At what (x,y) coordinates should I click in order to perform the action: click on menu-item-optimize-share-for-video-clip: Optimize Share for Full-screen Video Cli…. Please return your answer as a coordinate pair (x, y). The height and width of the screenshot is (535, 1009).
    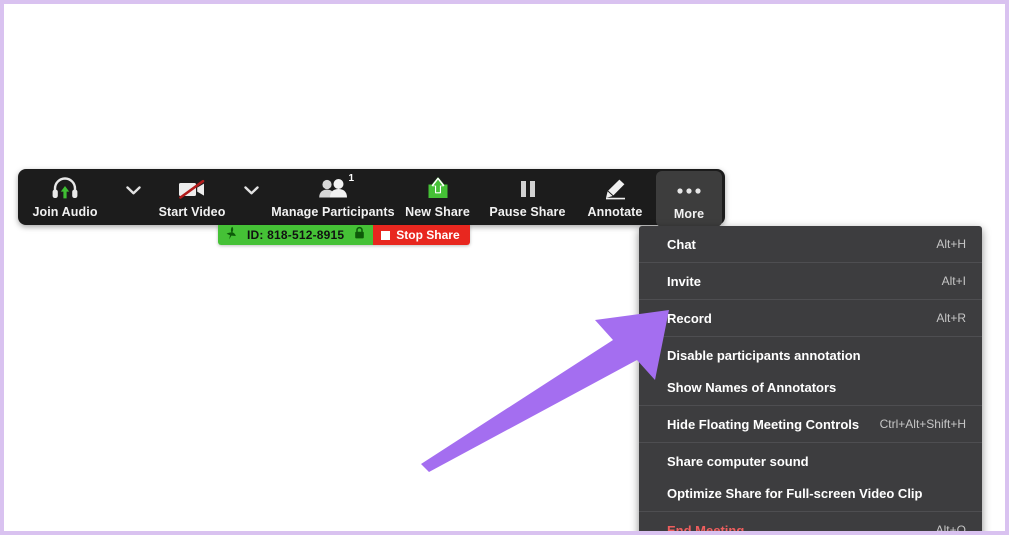
    Looking at the image, I should click on (810, 493).